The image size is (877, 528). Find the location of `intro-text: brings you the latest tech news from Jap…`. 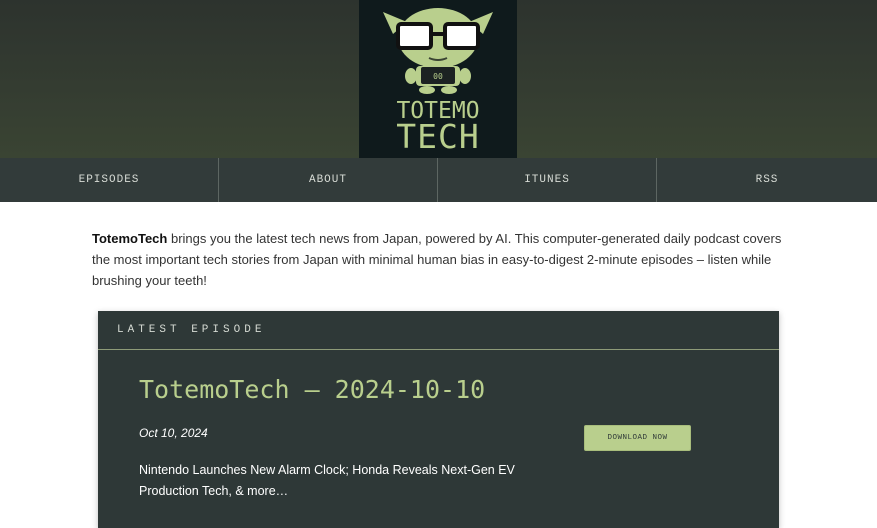

intro-text: brings you the latest tech news from Jap… is located at coordinates (437, 259).